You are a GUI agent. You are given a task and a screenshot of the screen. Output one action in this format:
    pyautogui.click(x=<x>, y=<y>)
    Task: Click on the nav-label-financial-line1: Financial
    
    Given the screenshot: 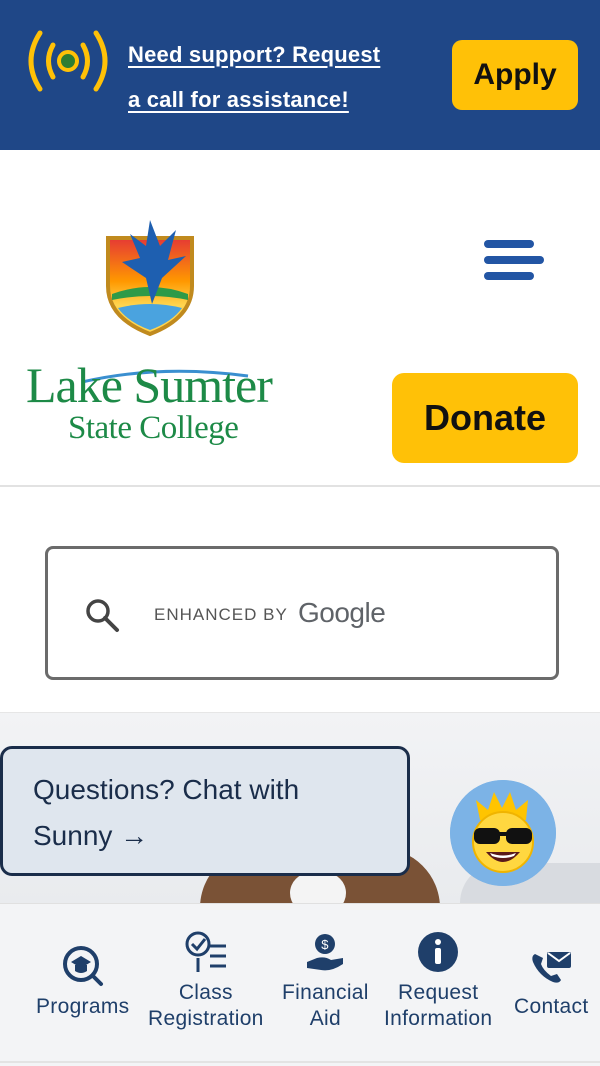 What is the action you would take?
    pyautogui.click(x=325, y=992)
    